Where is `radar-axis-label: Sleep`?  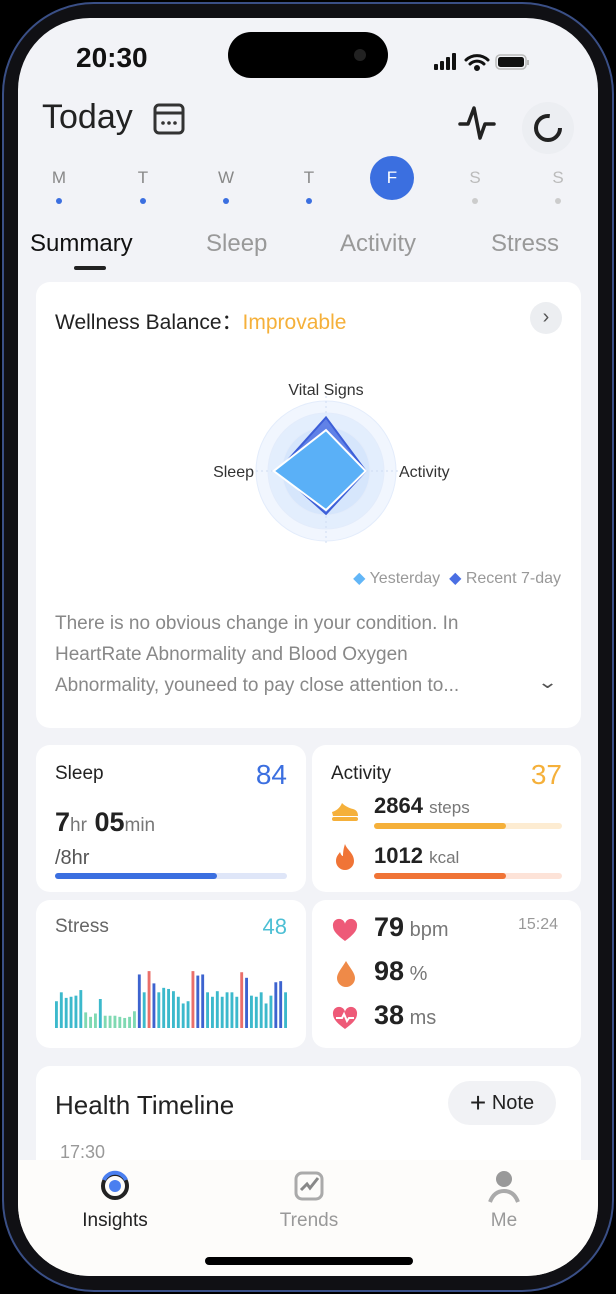 radar-axis-label: Sleep is located at coordinates (233, 472).